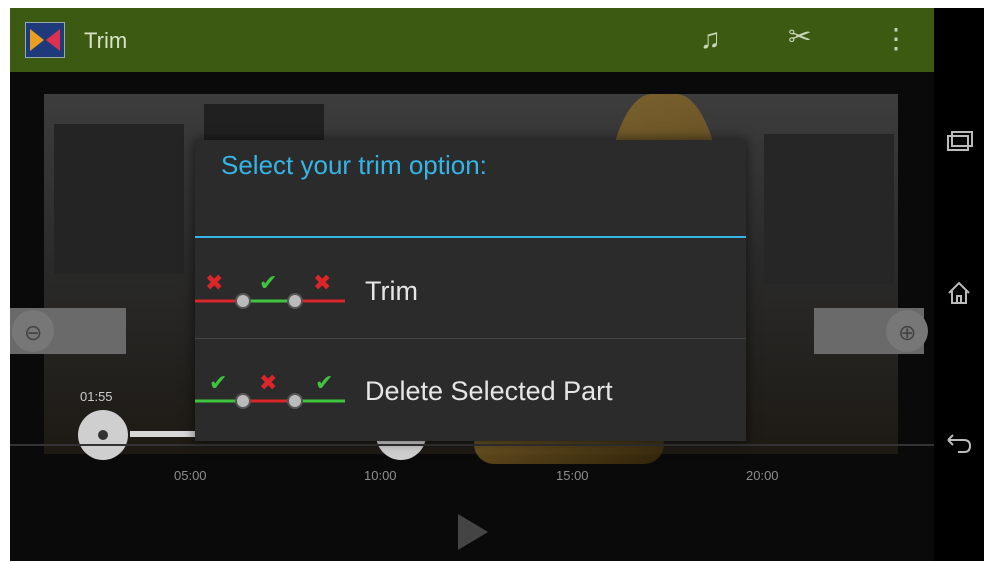 The height and width of the screenshot is (562, 990). I want to click on timeline-tick: 05:00, so click(190, 475).